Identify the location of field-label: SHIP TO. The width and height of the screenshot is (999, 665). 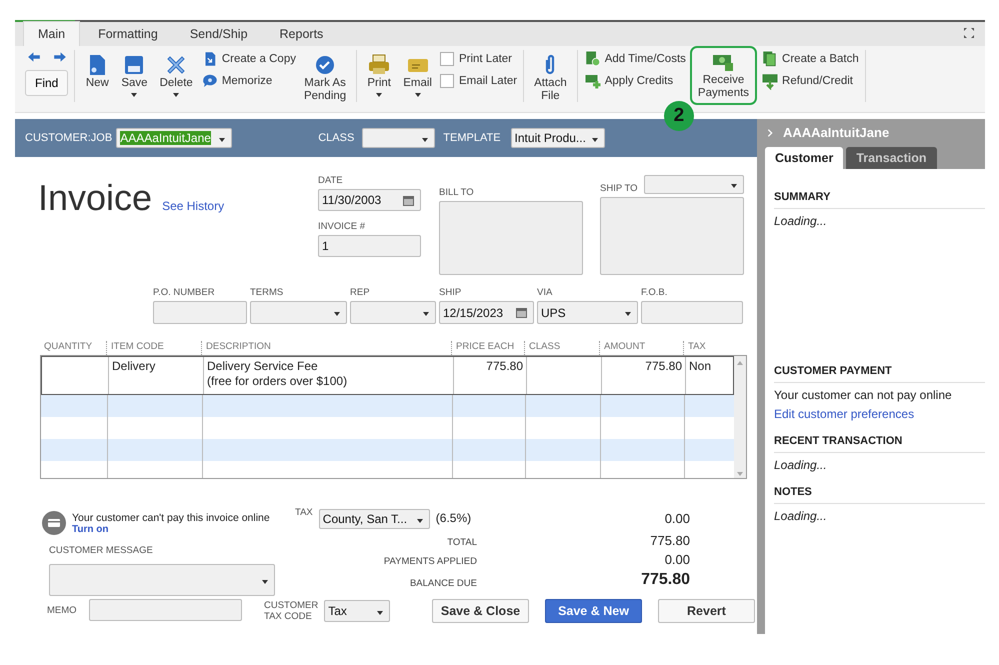
(619, 188).